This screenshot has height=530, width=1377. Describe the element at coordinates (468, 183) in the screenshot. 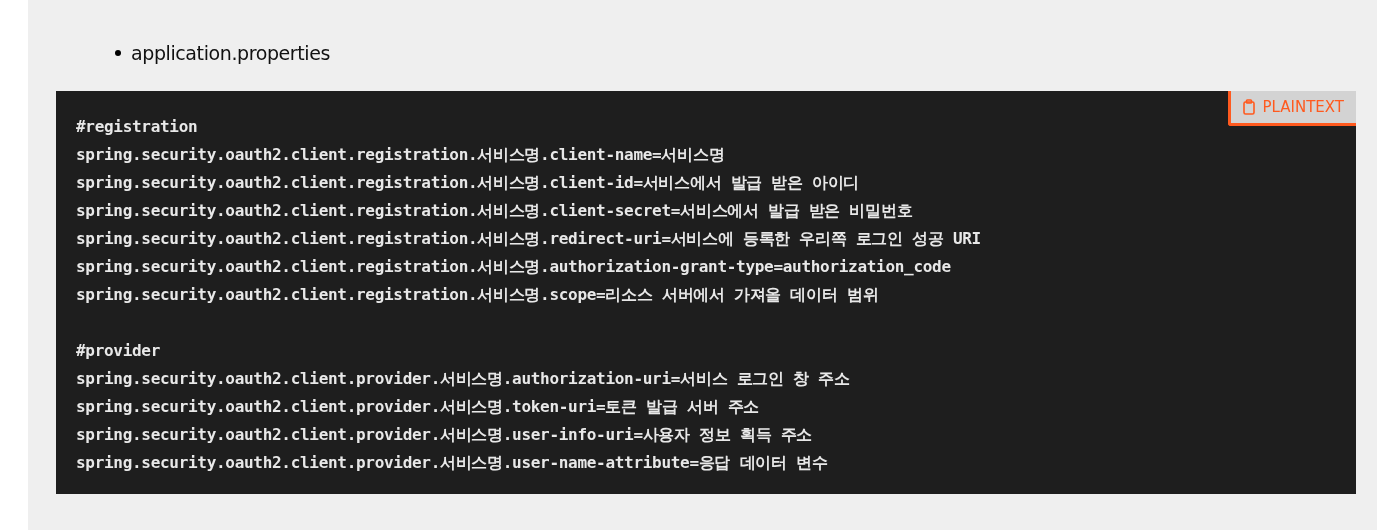

I see `code-line: spring.security.oauth2.client.registration.서비스명.client-id=서비스에서 발급 받은 아이디` at that location.